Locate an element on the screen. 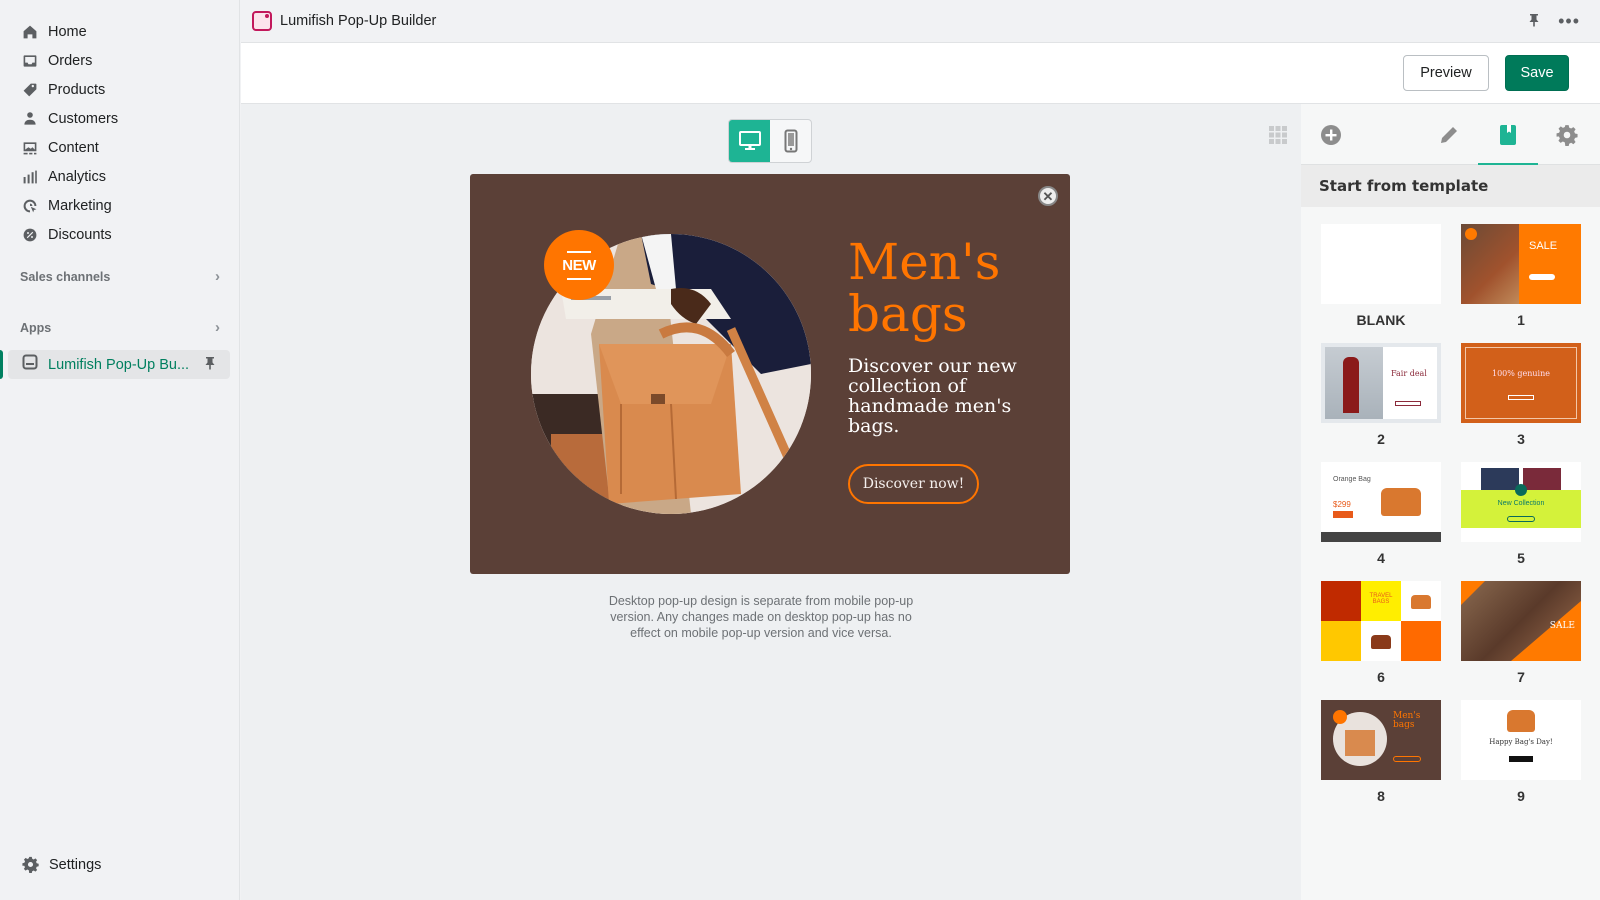  tab-add-element is located at coordinates (1331, 134).